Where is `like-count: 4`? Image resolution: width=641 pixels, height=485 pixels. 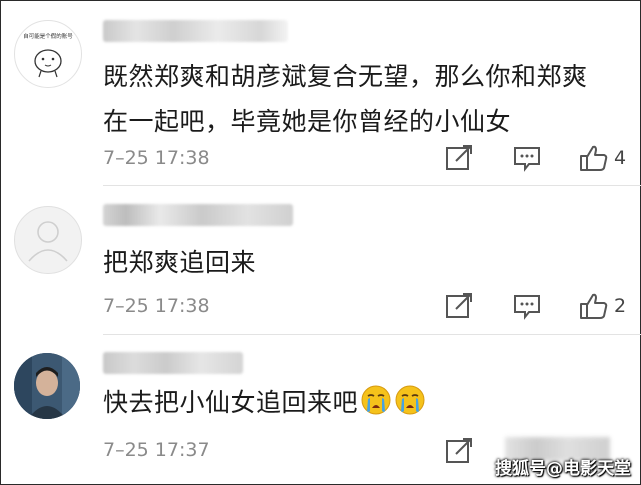 like-count: 4 is located at coordinates (620, 158).